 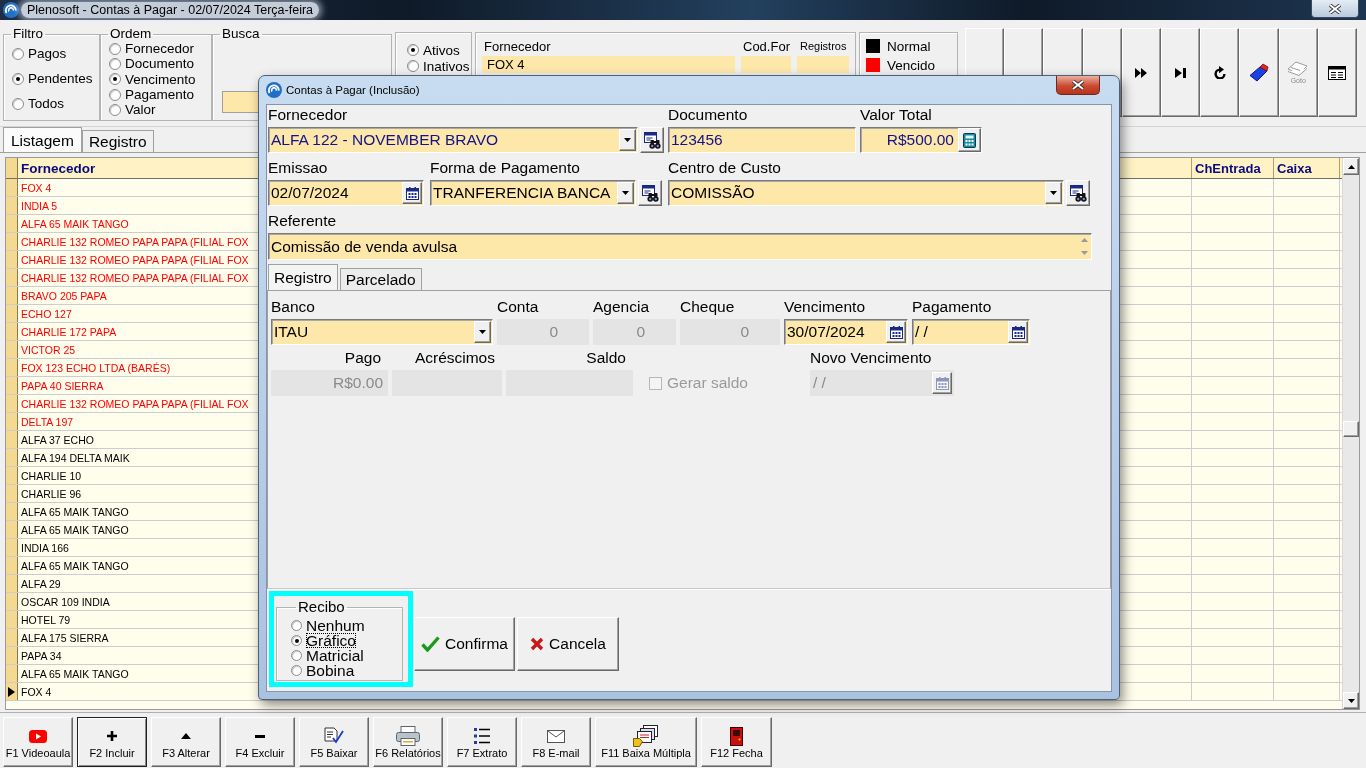 I want to click on scroll-up-button, so click(x=1351, y=166).